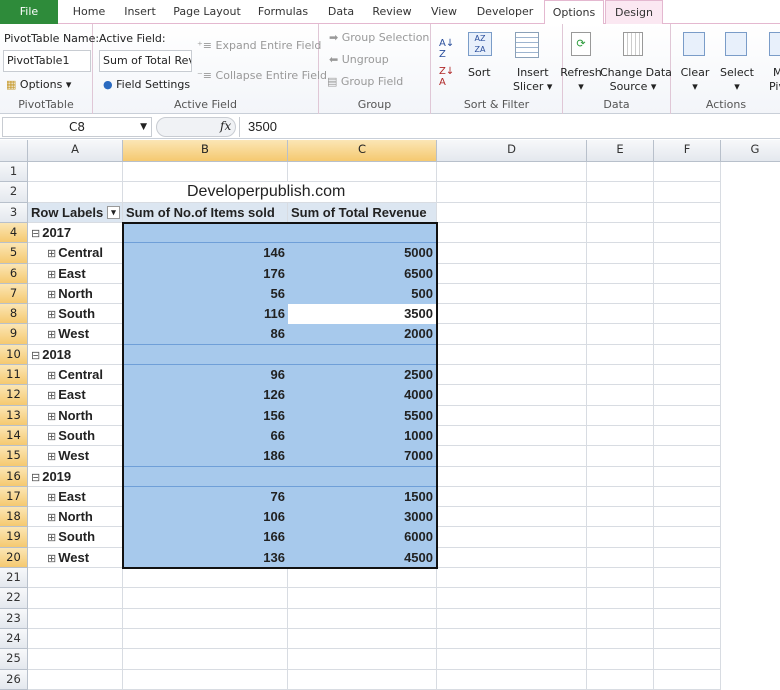 This screenshot has width=780, height=690. What do you see at coordinates (687, 395) in the screenshot?
I see `cell-f12` at bounding box center [687, 395].